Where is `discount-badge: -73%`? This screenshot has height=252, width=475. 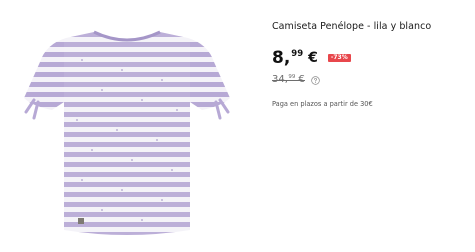 discount-badge: -73% is located at coordinates (339, 58).